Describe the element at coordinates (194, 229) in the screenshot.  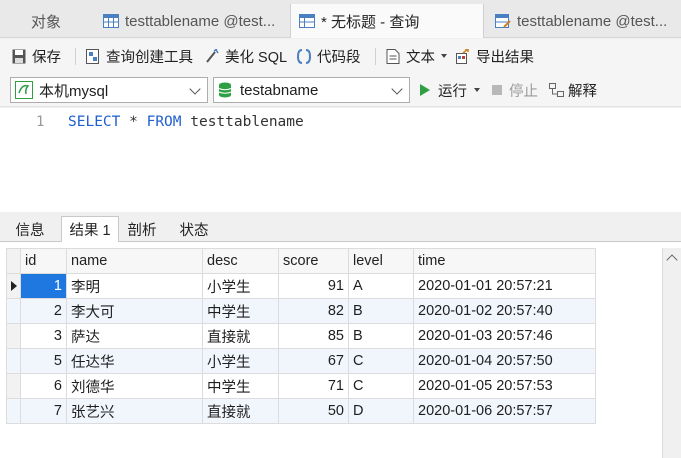
I see `tab-status: 状态` at that location.